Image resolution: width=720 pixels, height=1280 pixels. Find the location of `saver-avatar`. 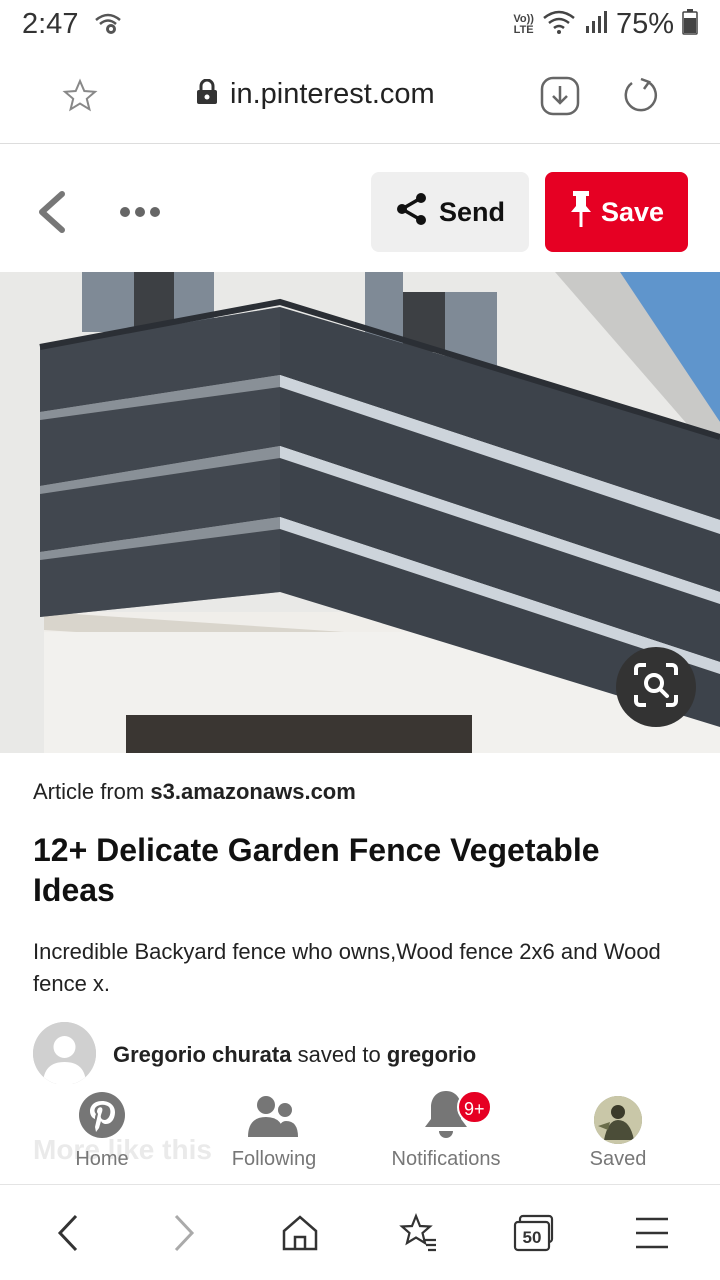

saver-avatar is located at coordinates (64, 1053).